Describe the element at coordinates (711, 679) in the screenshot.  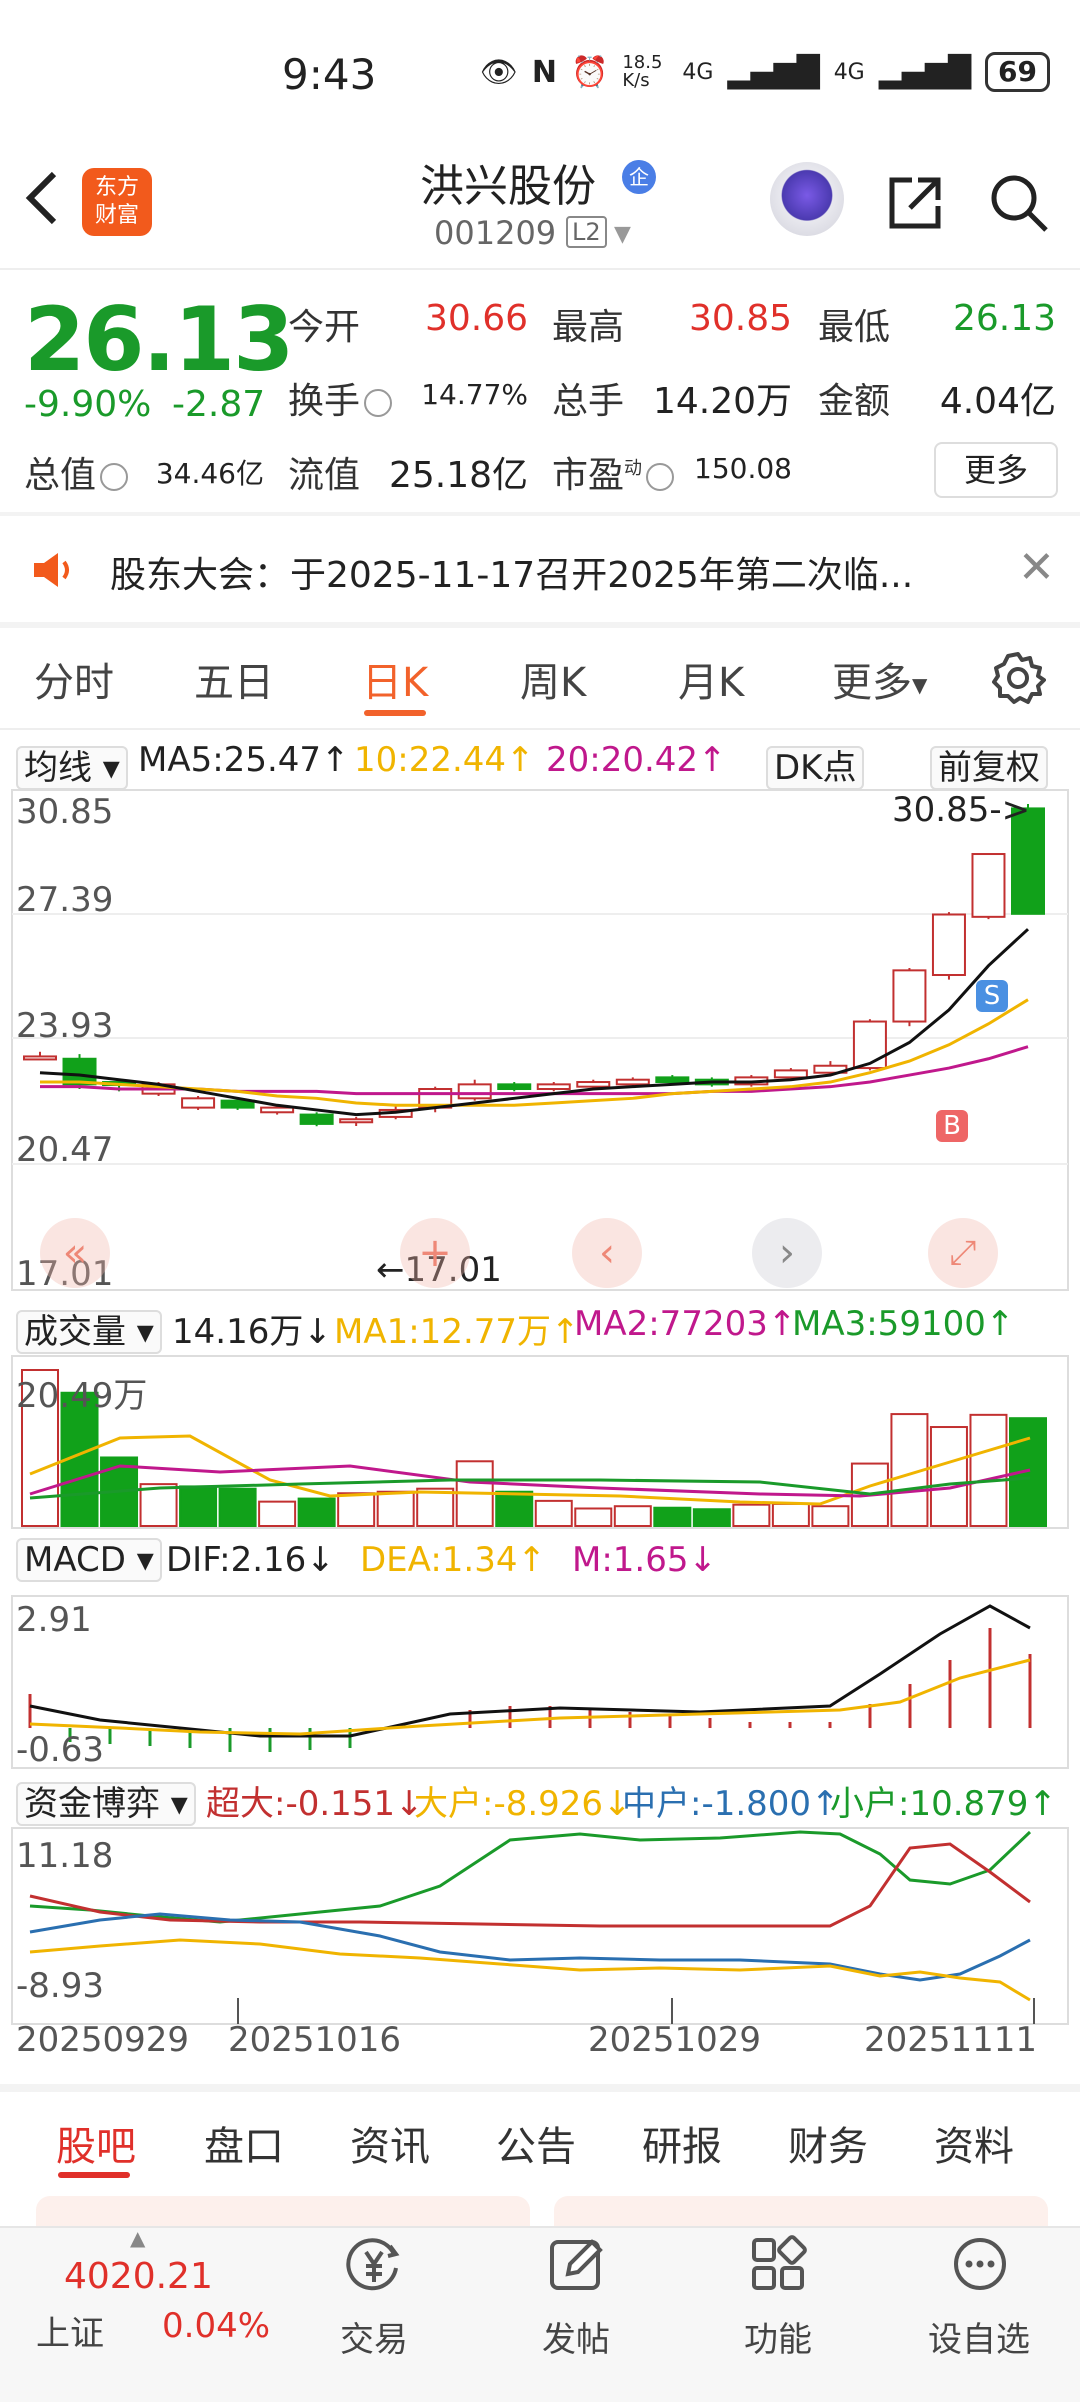
I see `tab-monthly-k: 月K` at that location.